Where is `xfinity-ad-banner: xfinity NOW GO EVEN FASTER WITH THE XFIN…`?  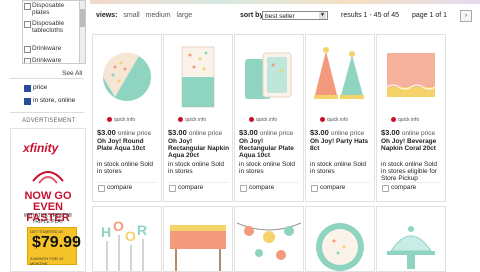
xfinity-ad-banner: xfinity NOW GO EVEN FASTER WITH THE XFIN… is located at coordinates (48, 200).